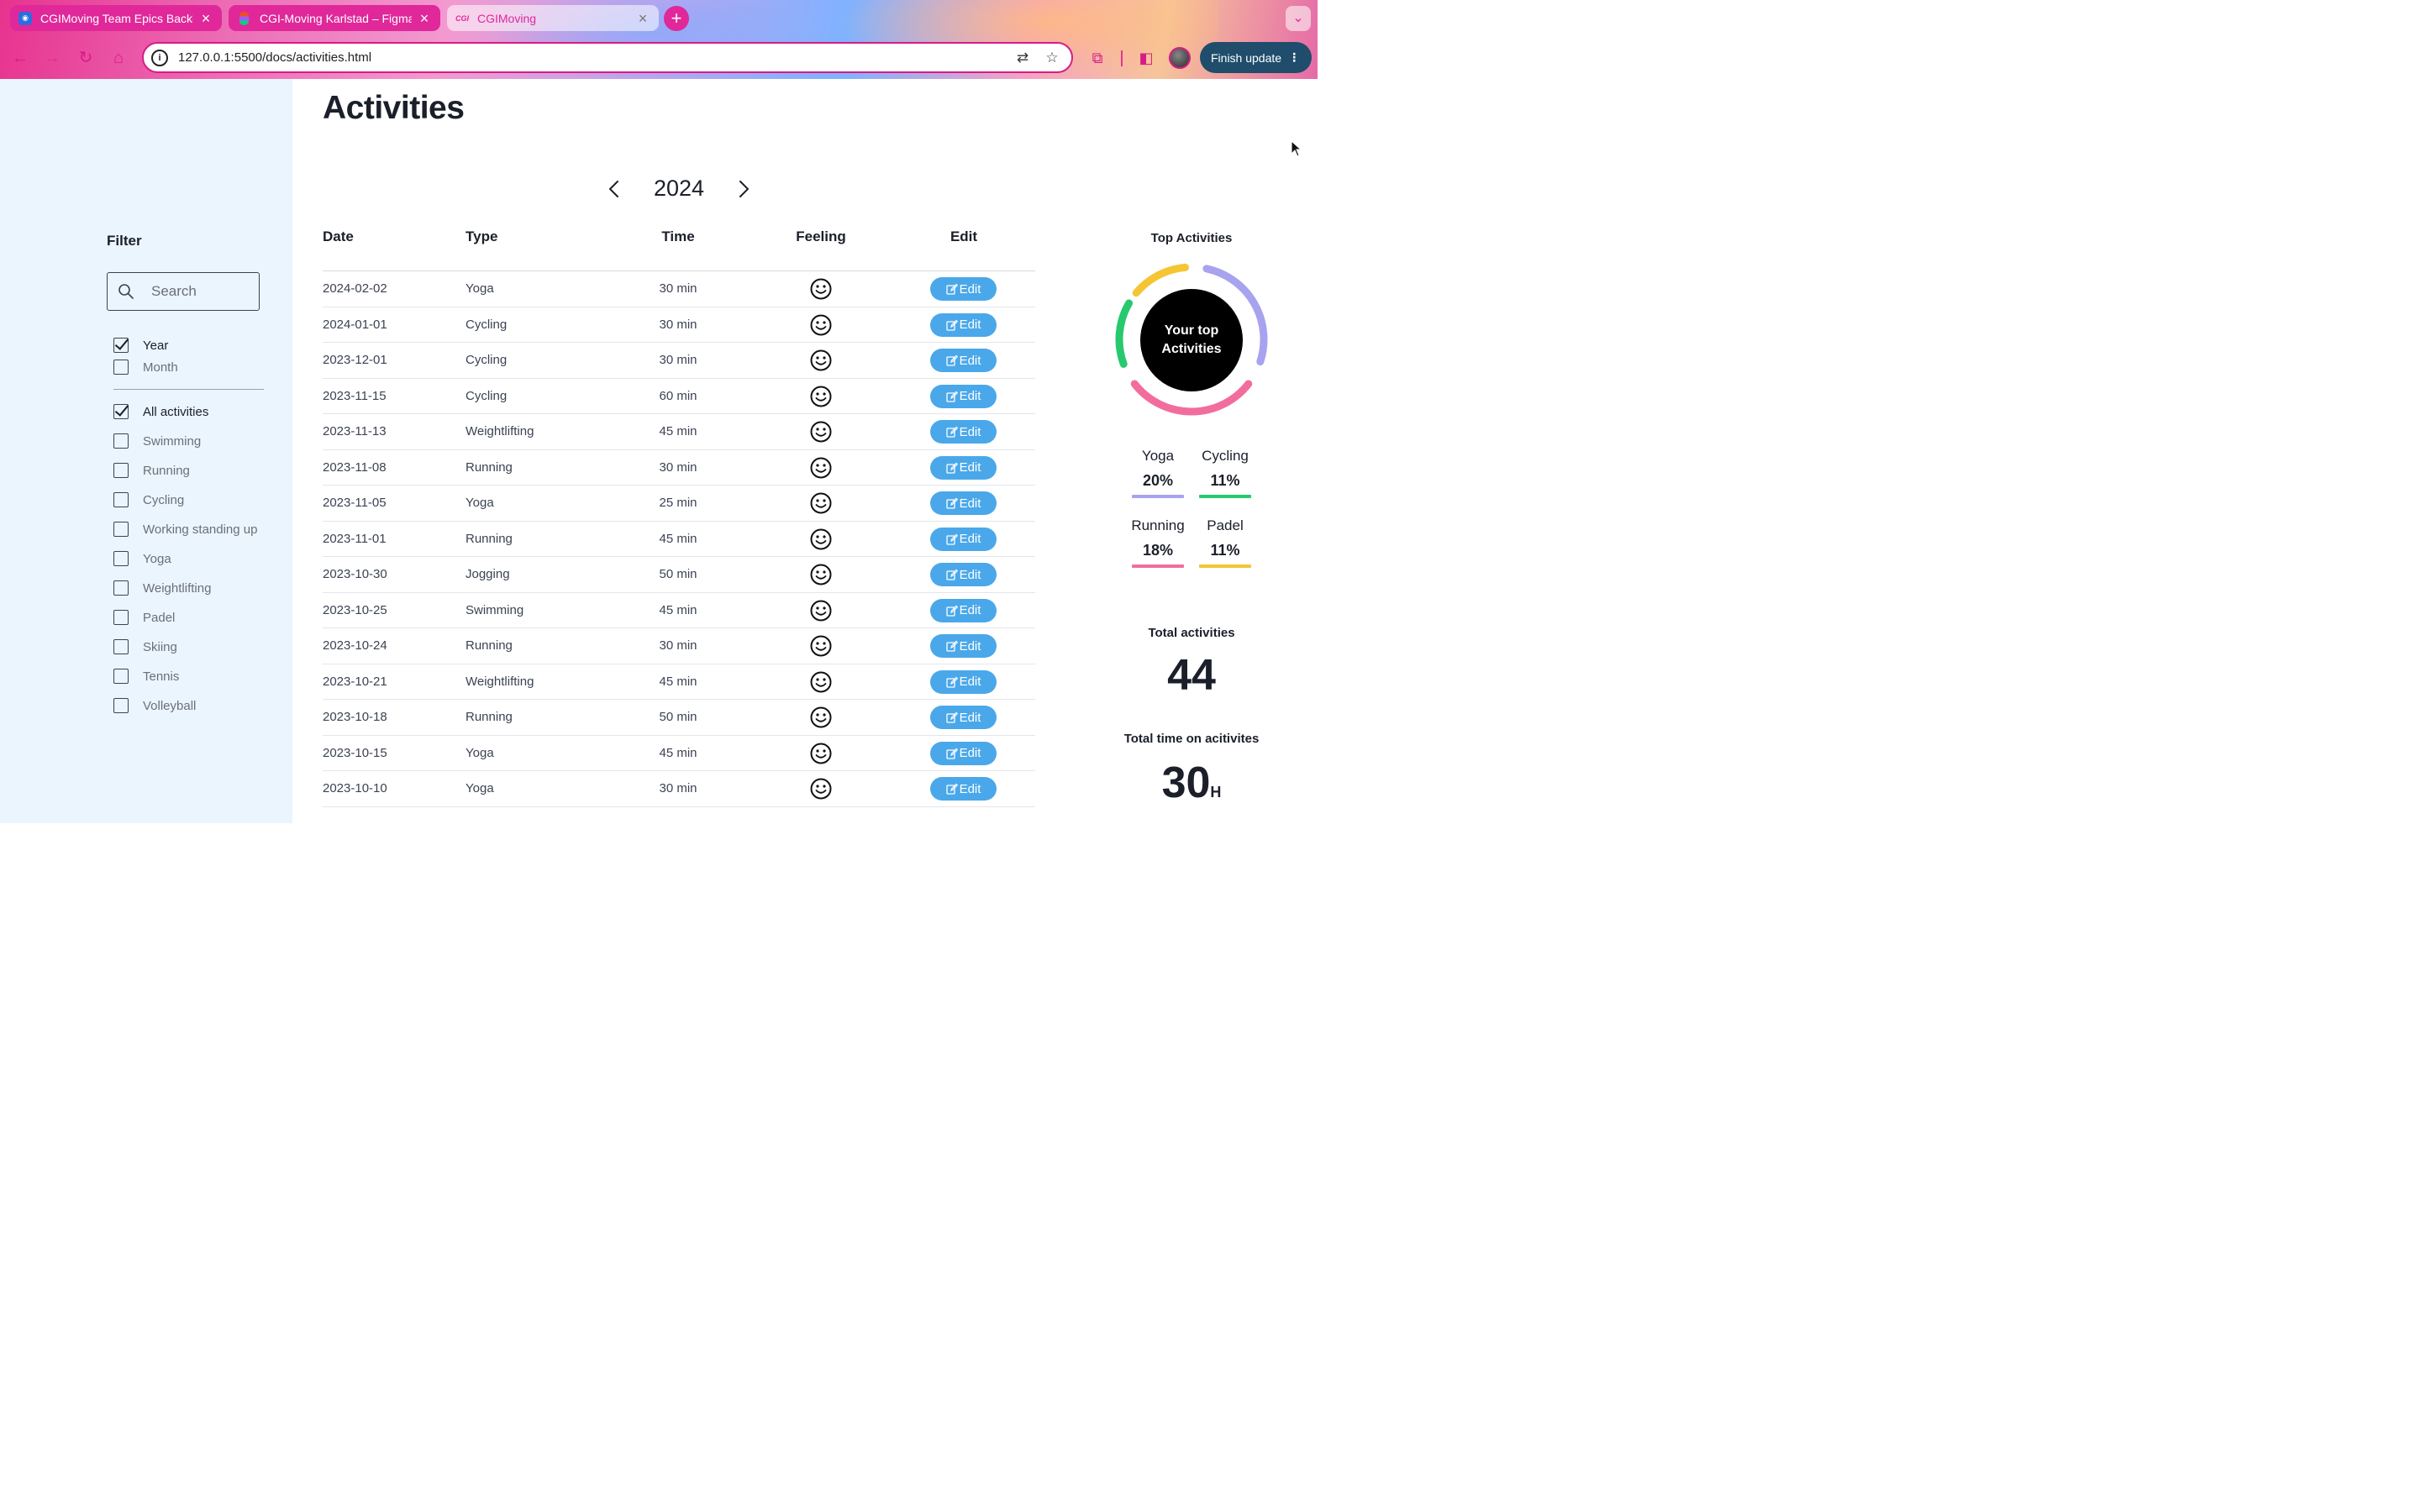  I want to click on reload-icon: ↻, so click(86, 58).